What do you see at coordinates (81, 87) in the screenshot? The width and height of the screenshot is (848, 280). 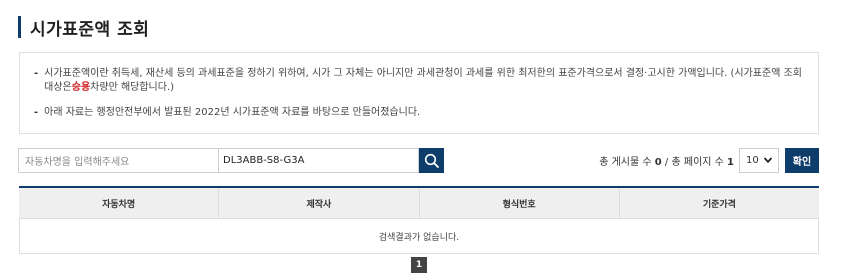 I see `highlight-text: 승용` at bounding box center [81, 87].